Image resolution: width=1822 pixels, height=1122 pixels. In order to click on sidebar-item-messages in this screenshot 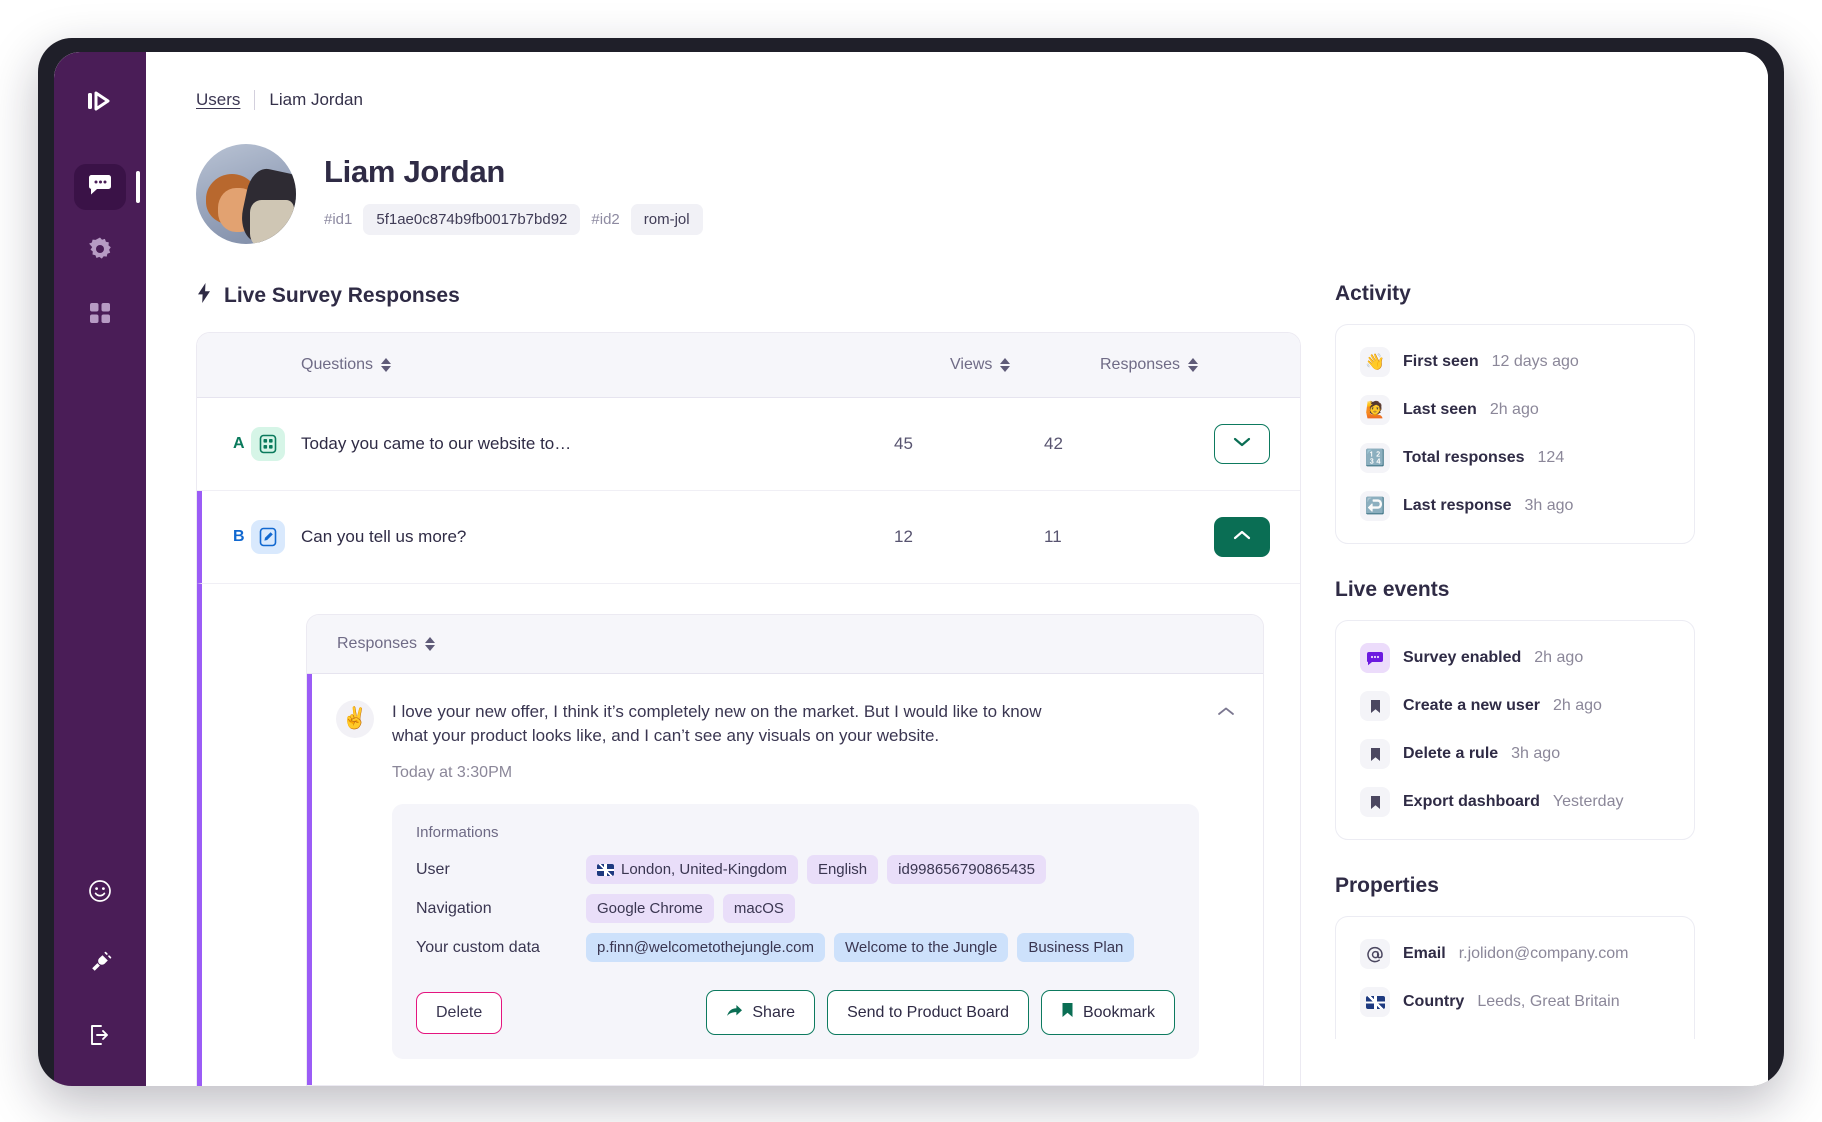, I will do `click(107, 187)`.